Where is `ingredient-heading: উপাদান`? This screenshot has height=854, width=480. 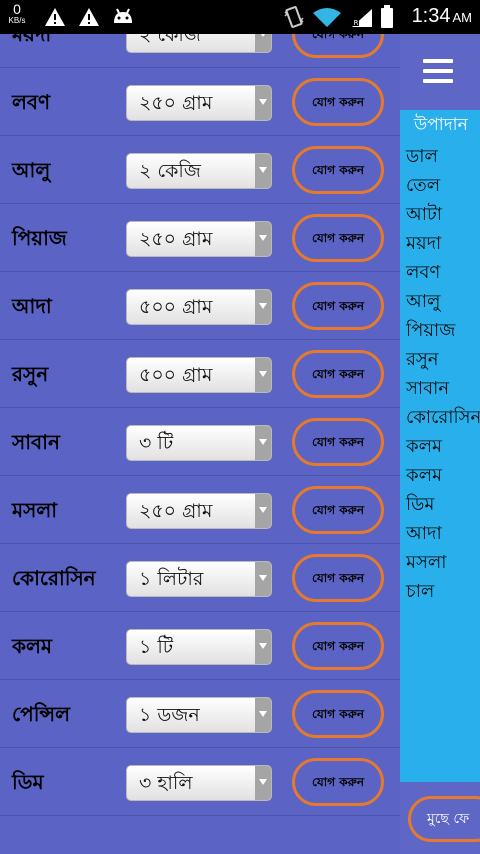
ingredient-heading: উপাদান is located at coordinates (441, 125).